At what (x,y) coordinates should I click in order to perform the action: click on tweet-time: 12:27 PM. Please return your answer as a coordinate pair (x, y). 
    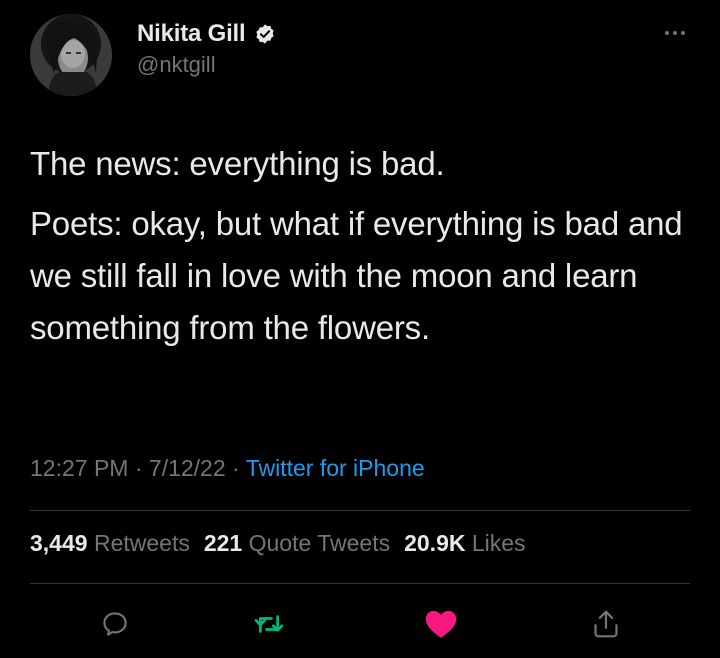
    Looking at the image, I should click on (79, 468).